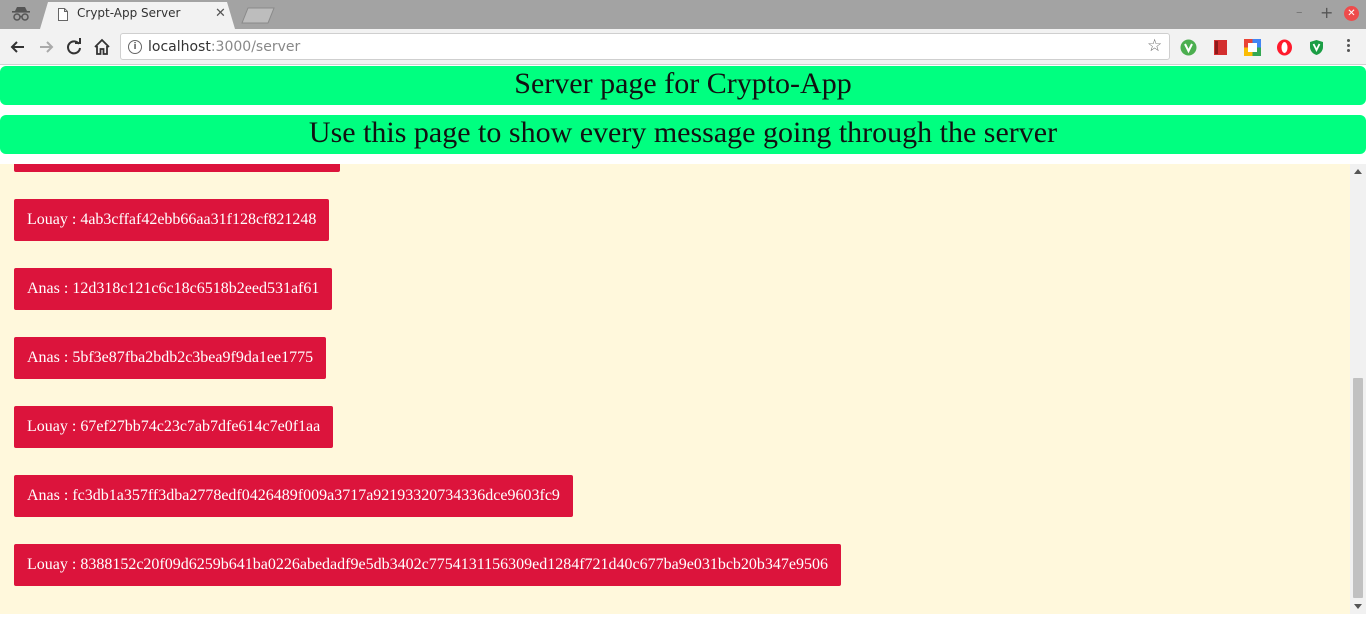 This screenshot has width=1366, height=626. Describe the element at coordinates (1316, 47) in the screenshot. I see `green-shield-icon` at that location.